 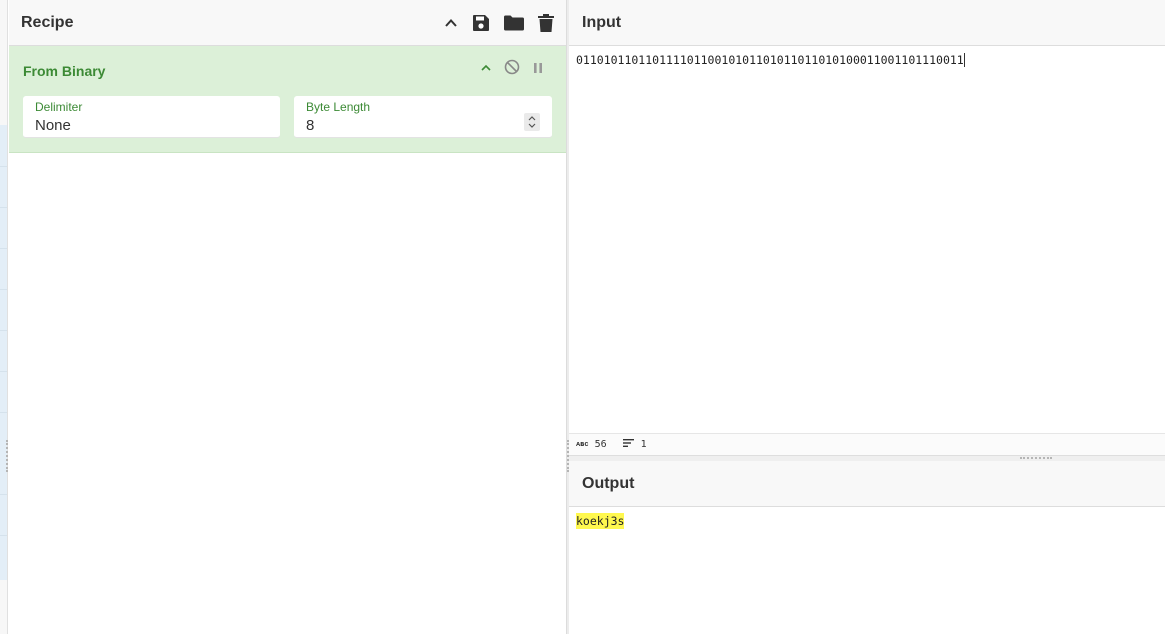 I want to click on pause-icon, so click(x=538, y=70).